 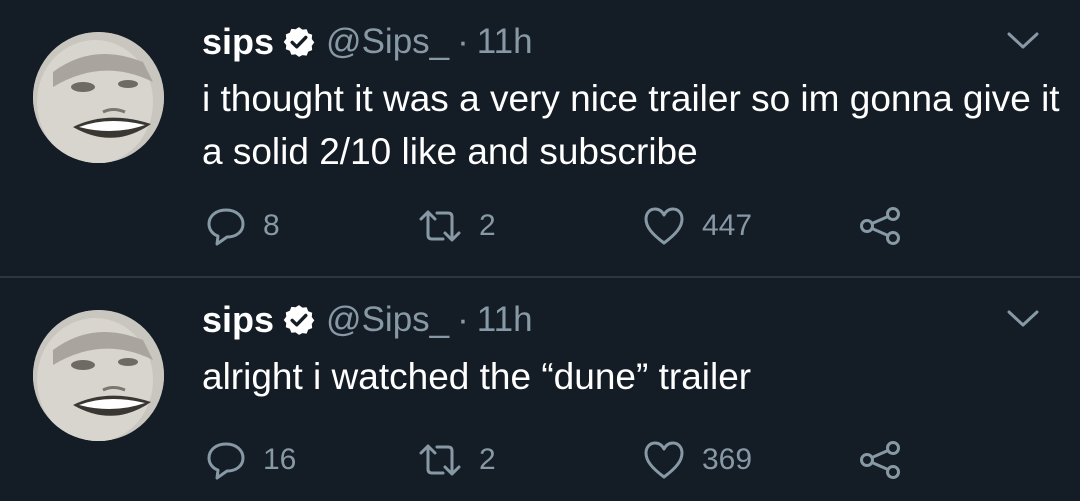 I want to click on reply-count: 16, so click(x=280, y=459).